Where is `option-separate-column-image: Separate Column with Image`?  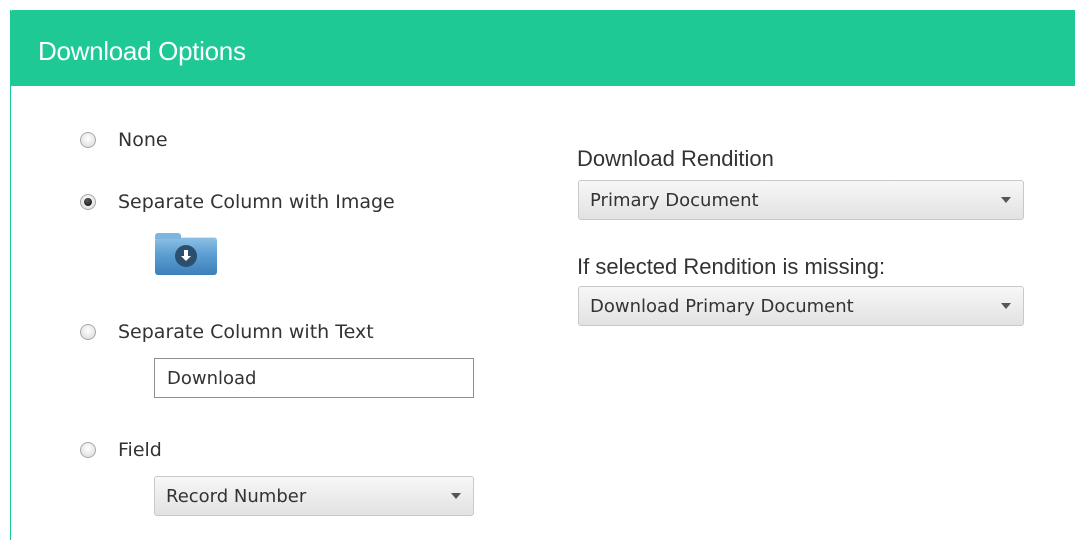
option-separate-column-image: Separate Column with Image is located at coordinates (237, 202).